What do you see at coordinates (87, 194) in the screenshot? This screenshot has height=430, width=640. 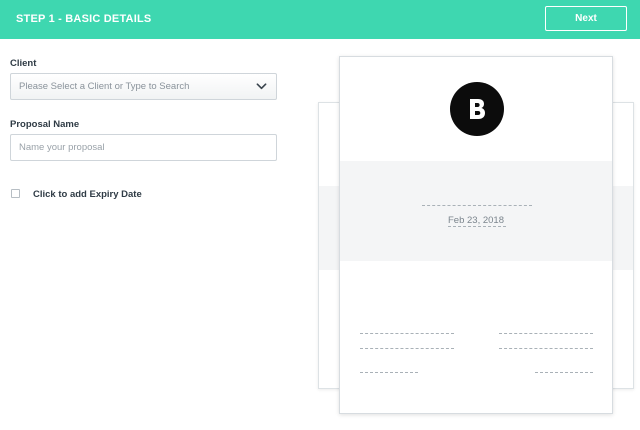 I see `expiry-date-label: Click to add Expiry Date` at bounding box center [87, 194].